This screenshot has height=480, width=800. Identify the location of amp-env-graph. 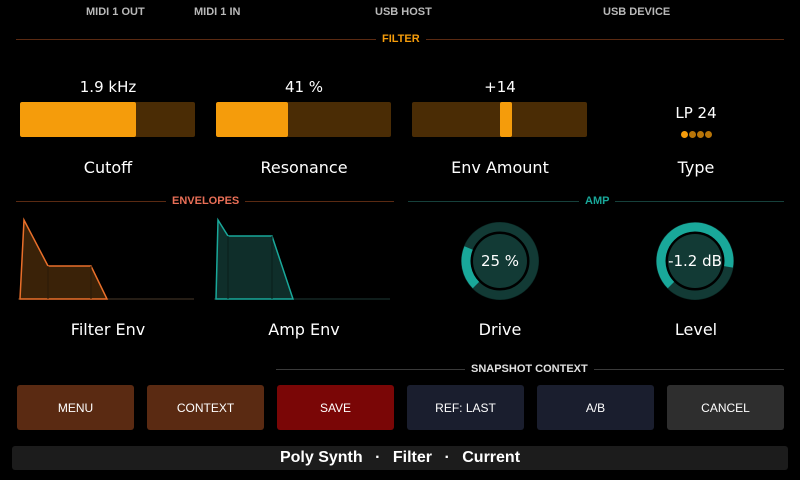
(302, 259).